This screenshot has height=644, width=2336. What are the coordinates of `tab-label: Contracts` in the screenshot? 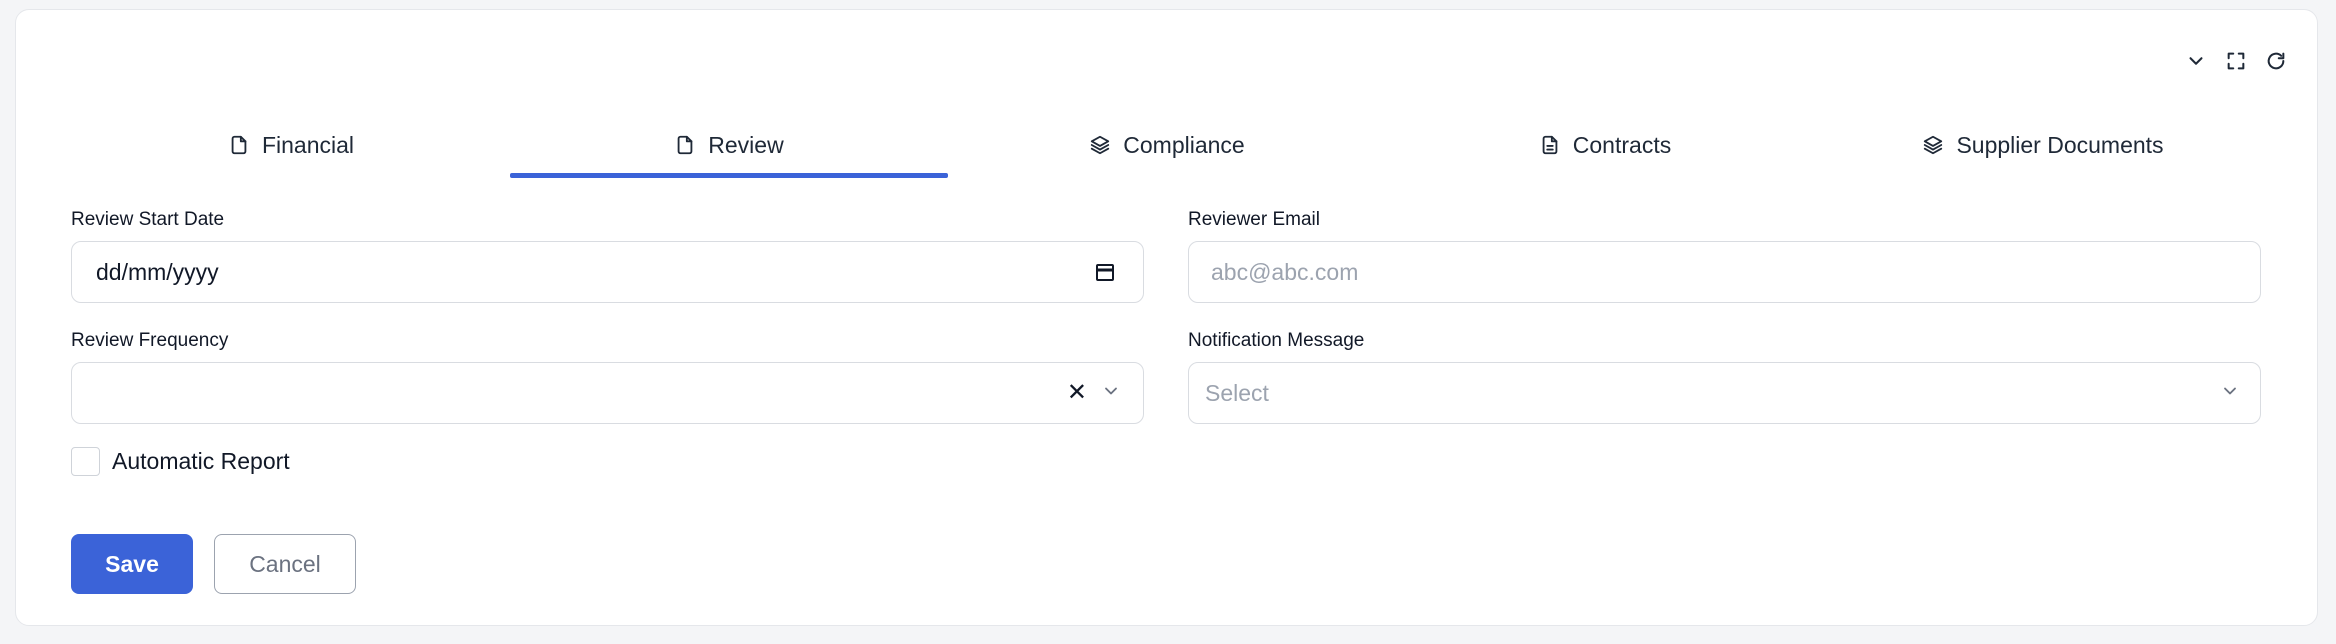 It's located at (1622, 144).